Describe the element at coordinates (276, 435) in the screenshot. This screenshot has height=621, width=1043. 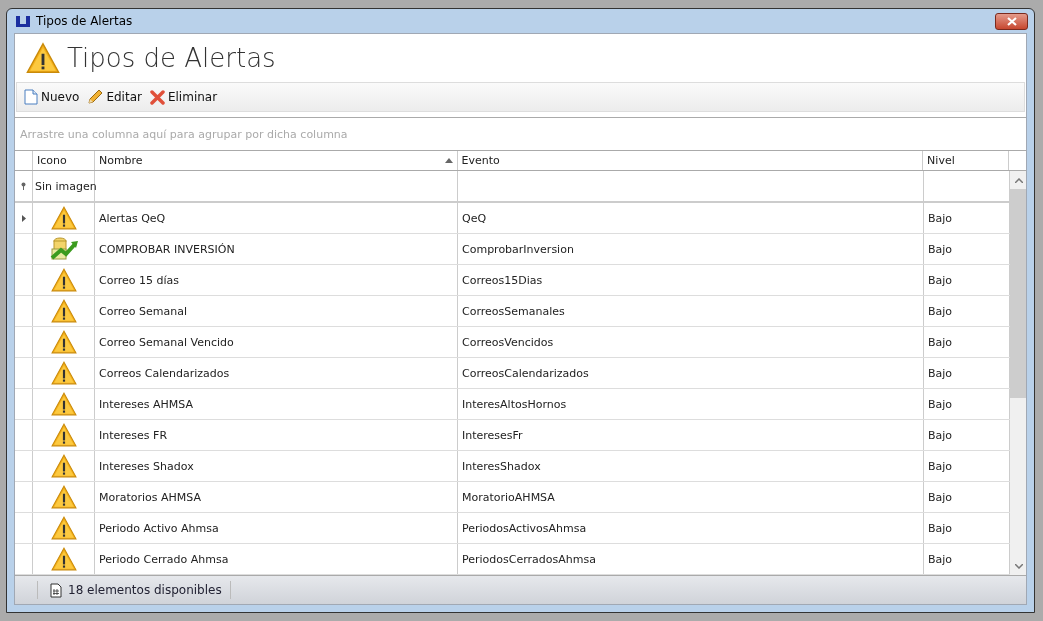
I see `table-cell: Intereses FR` at that location.